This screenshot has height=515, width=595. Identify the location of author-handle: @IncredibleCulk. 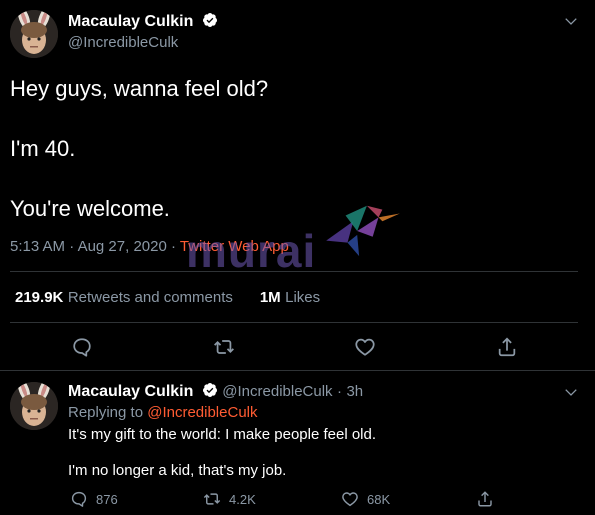
(123, 42).